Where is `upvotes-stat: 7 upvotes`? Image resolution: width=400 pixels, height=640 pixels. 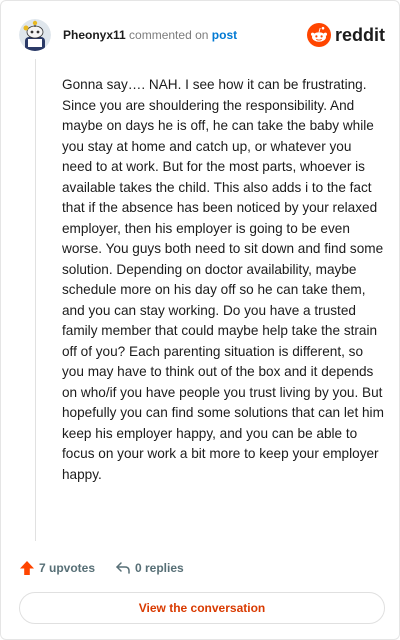 upvotes-stat: 7 upvotes is located at coordinates (57, 568).